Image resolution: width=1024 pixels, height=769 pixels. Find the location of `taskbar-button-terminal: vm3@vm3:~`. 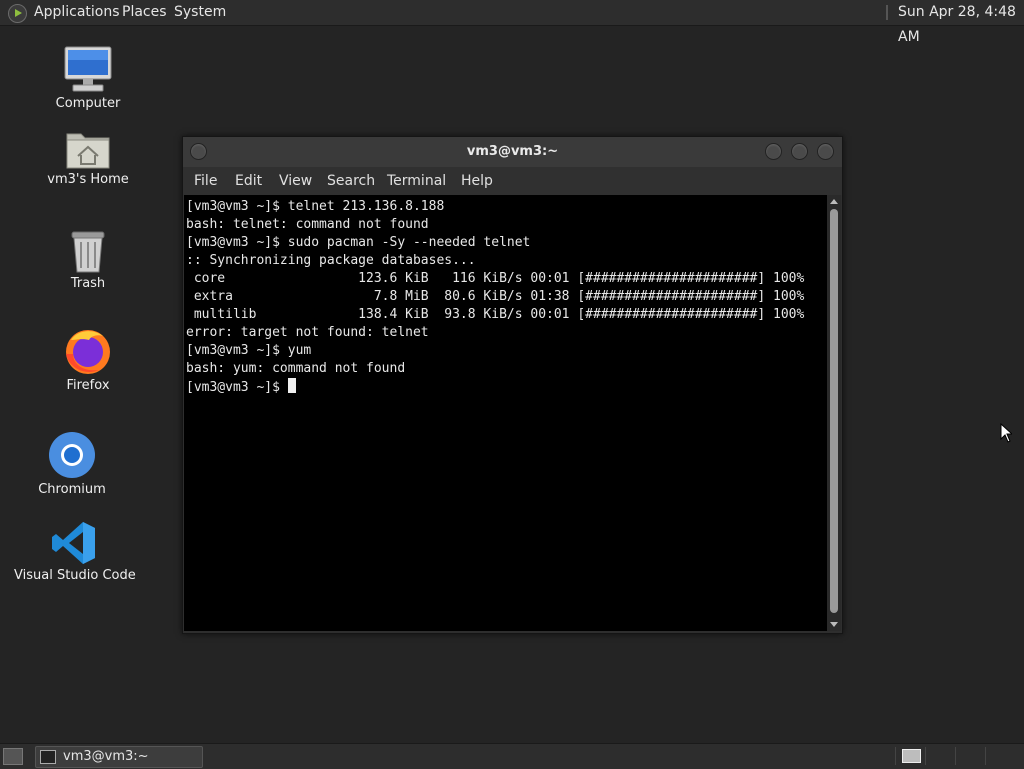

taskbar-button-terminal: vm3@vm3:~ is located at coordinates (119, 757).